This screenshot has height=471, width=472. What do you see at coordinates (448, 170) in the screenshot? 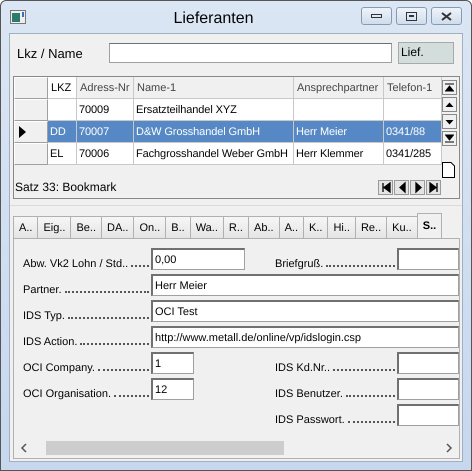
I see `document-icon` at bounding box center [448, 170].